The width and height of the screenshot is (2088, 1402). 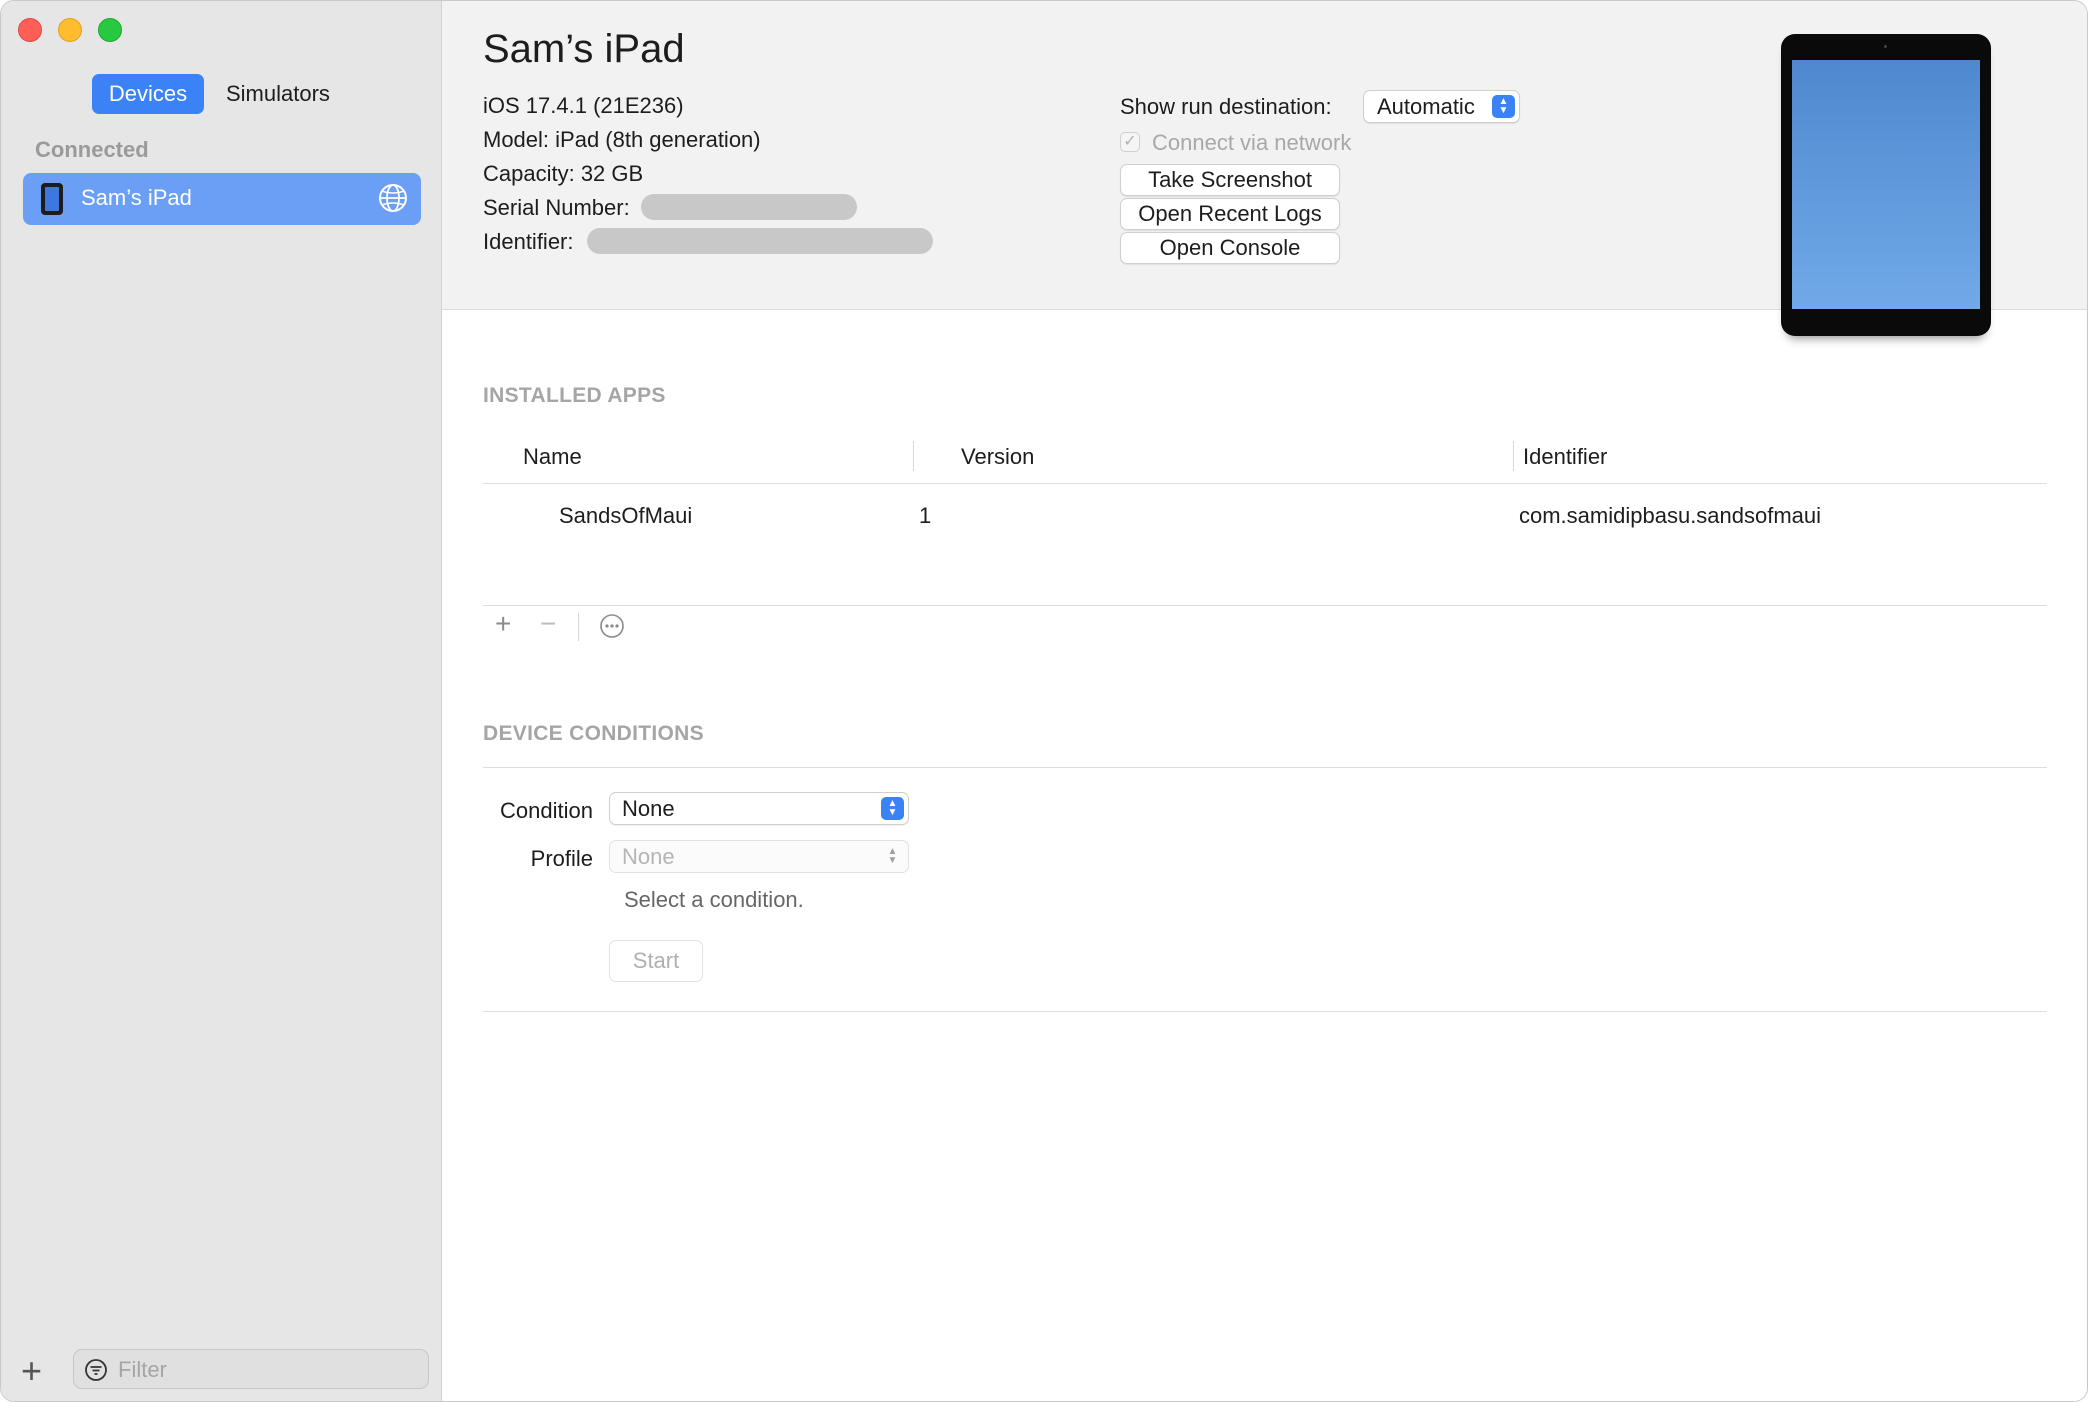 I want to click on serial-number-redacted, so click(x=749, y=207).